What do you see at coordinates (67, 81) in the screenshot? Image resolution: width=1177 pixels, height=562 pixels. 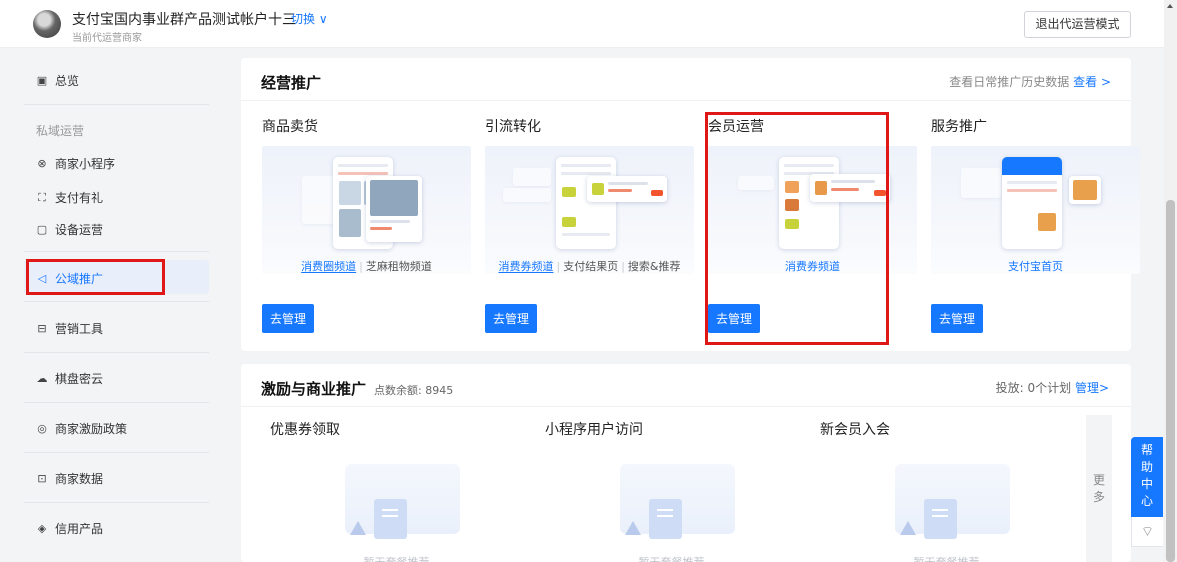 I see `sidebar-item-label: 总览` at bounding box center [67, 81].